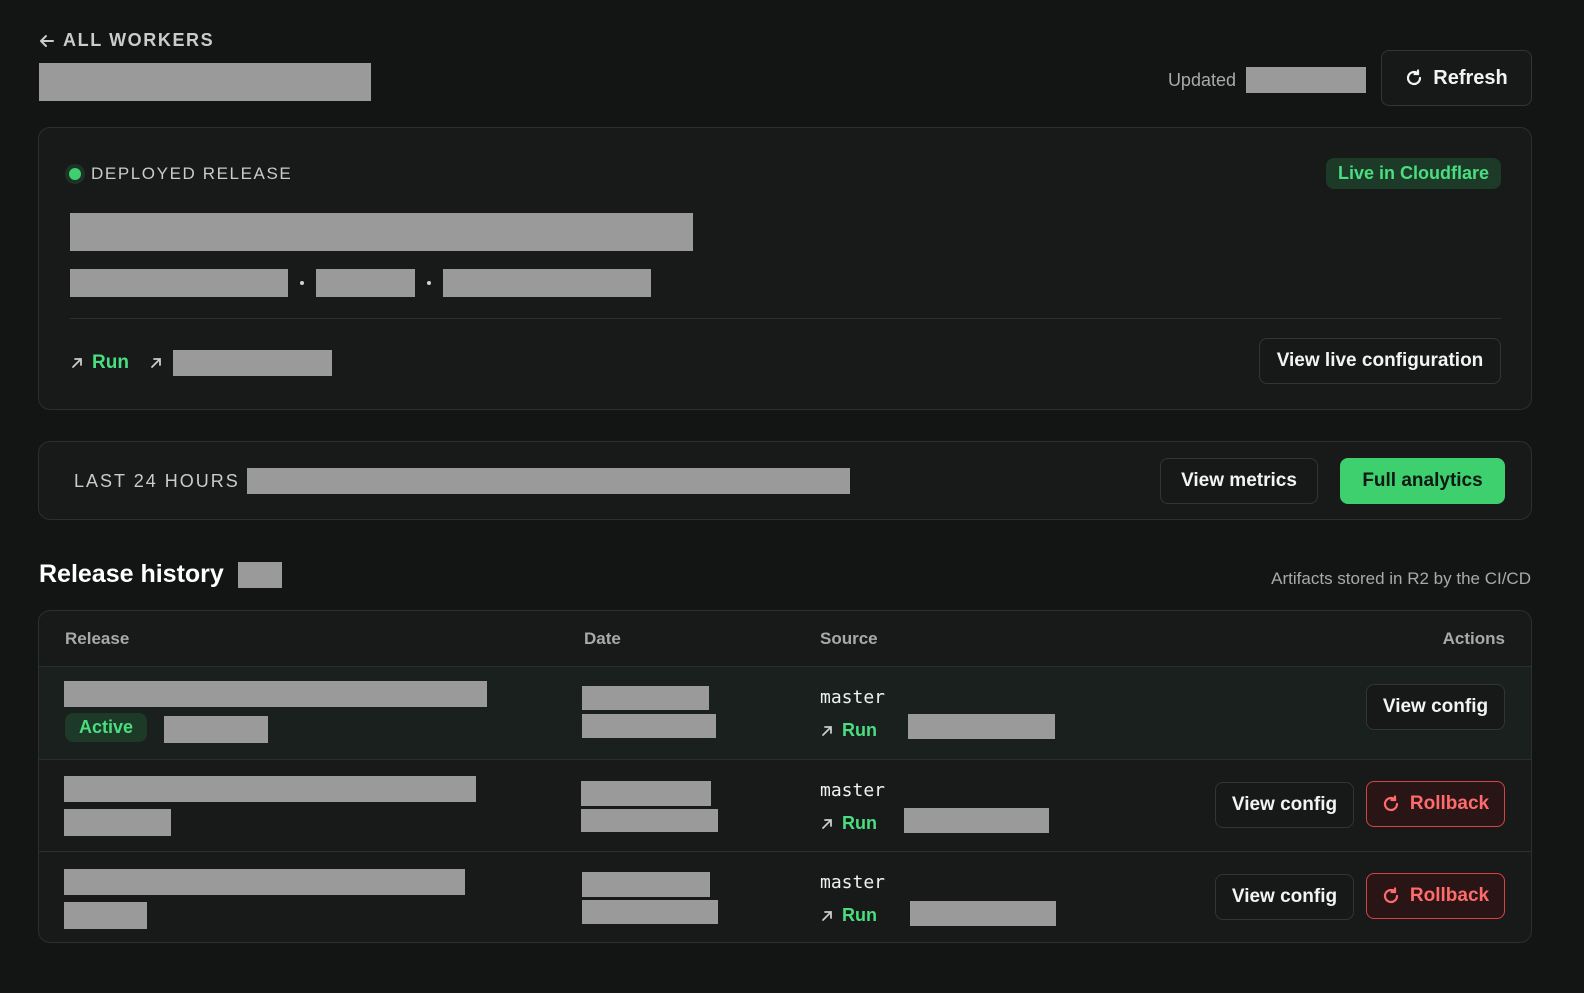 The image size is (1584, 993). Describe the element at coordinates (97, 638) in the screenshot. I see `column-header-release: Release` at that location.